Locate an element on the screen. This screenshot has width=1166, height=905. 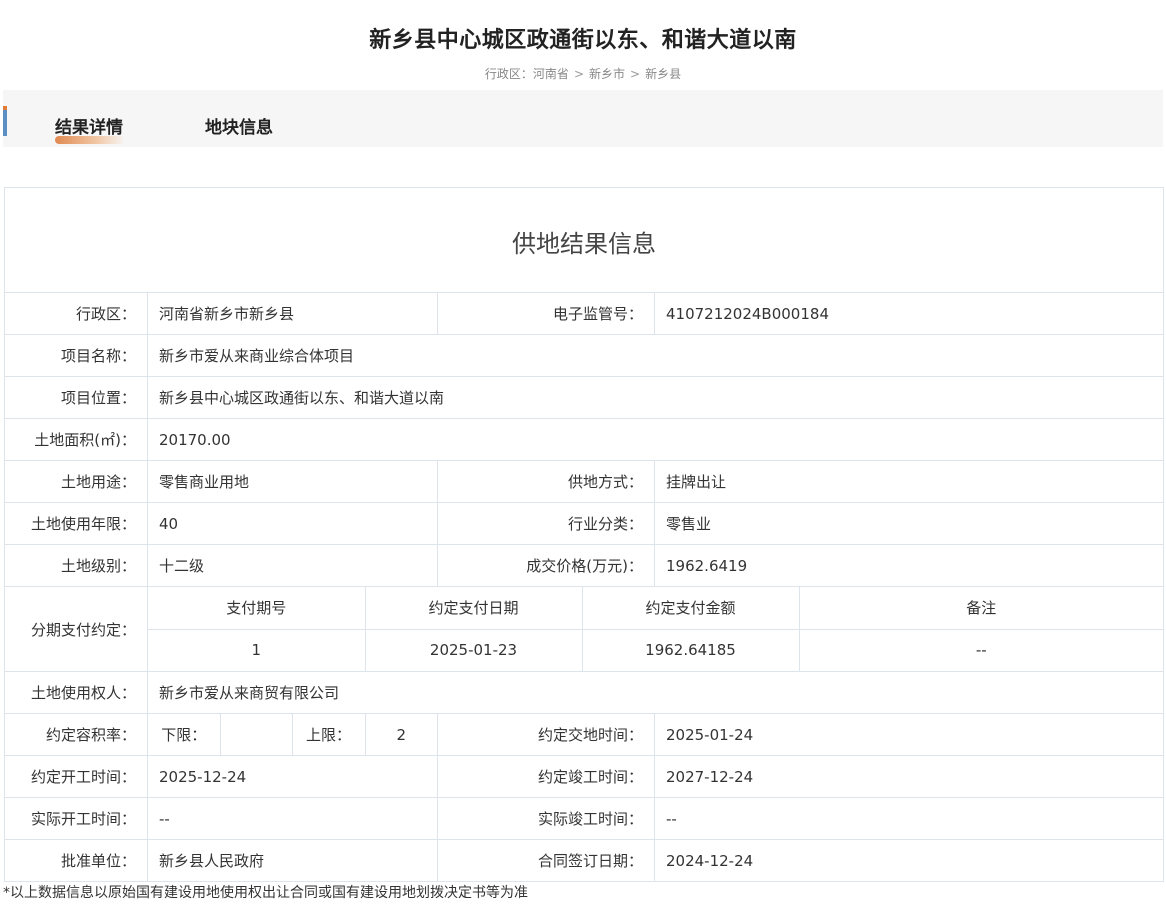
finish-date-label: 约定竣工时间： is located at coordinates (546, 776).